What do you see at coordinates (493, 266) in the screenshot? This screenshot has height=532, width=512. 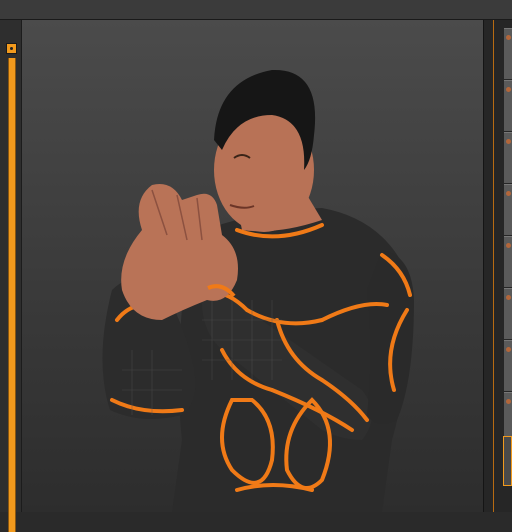 I see `right-panel-divider` at bounding box center [493, 266].